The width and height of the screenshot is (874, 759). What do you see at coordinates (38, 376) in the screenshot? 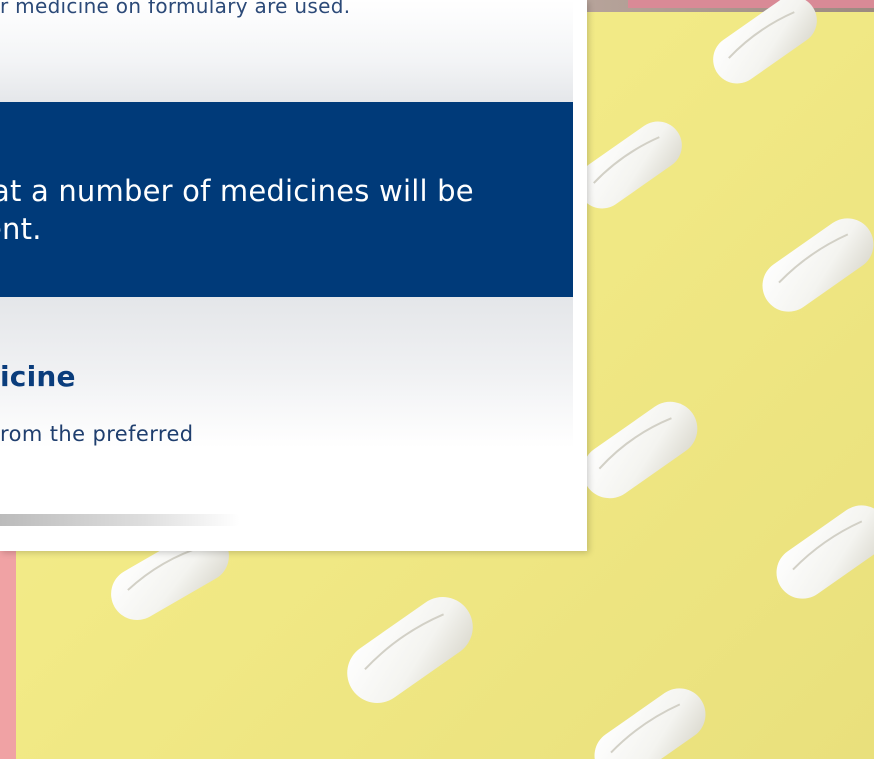
I see `section-heading: icine` at bounding box center [38, 376].